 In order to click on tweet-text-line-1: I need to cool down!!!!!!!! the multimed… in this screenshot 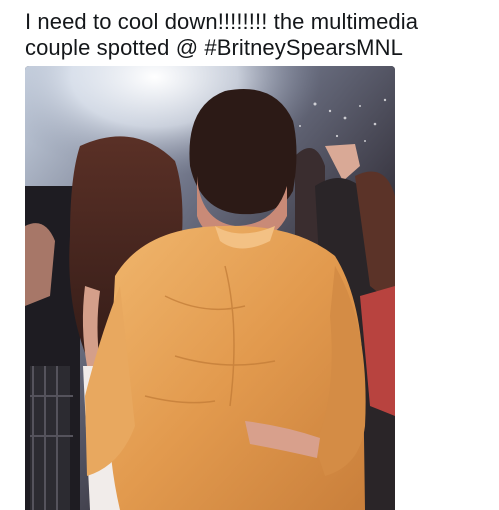, I will do `click(222, 21)`.